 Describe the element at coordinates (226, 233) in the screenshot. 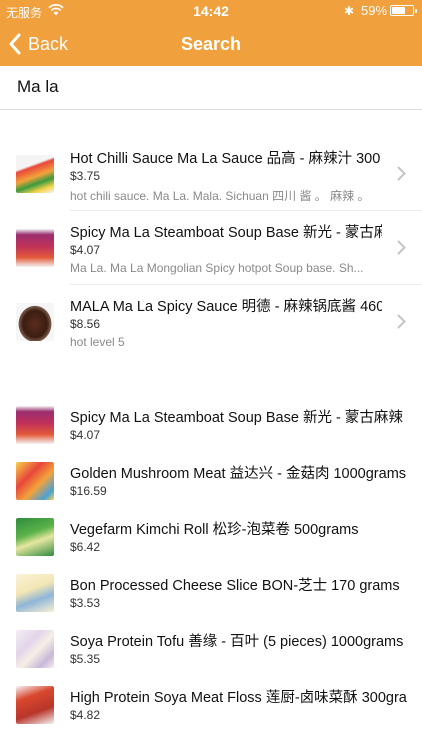

I see `product-name: Spicy Ma La Steamboat Soup Base 新光 - 蒙古麻` at that location.